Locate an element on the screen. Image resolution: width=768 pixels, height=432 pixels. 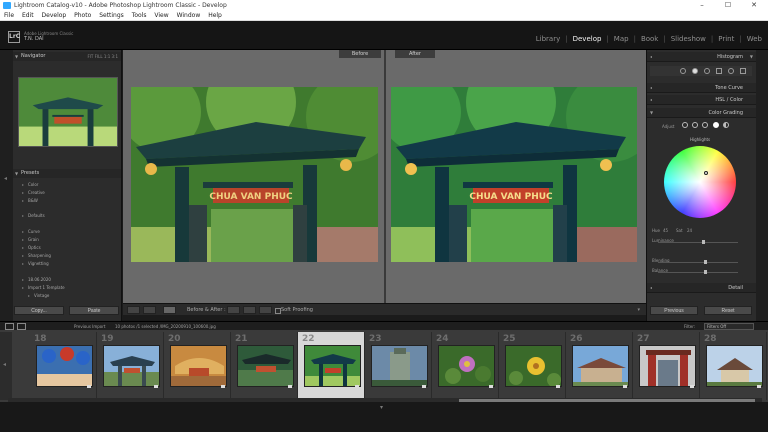
loupe-view-button is located at coordinates (133, 310).